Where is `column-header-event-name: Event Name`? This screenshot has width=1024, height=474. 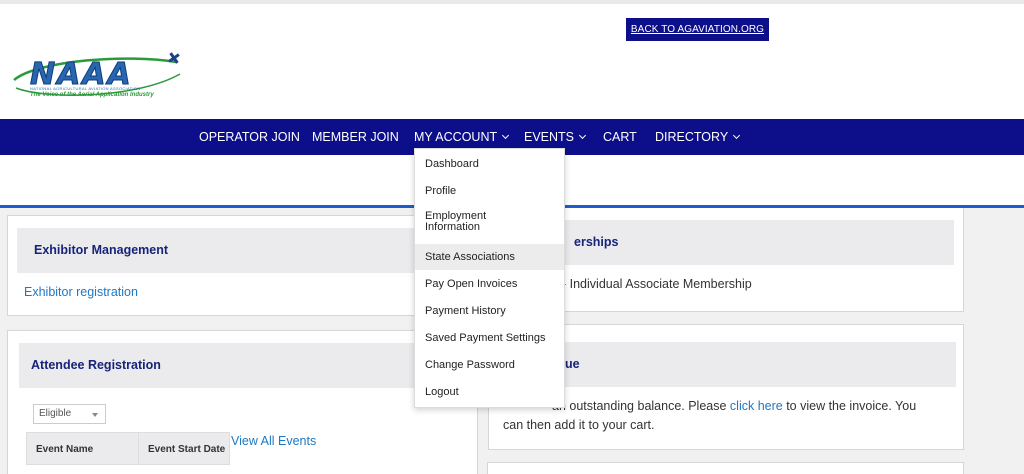
column-header-event-name: Event Name is located at coordinates (82, 448).